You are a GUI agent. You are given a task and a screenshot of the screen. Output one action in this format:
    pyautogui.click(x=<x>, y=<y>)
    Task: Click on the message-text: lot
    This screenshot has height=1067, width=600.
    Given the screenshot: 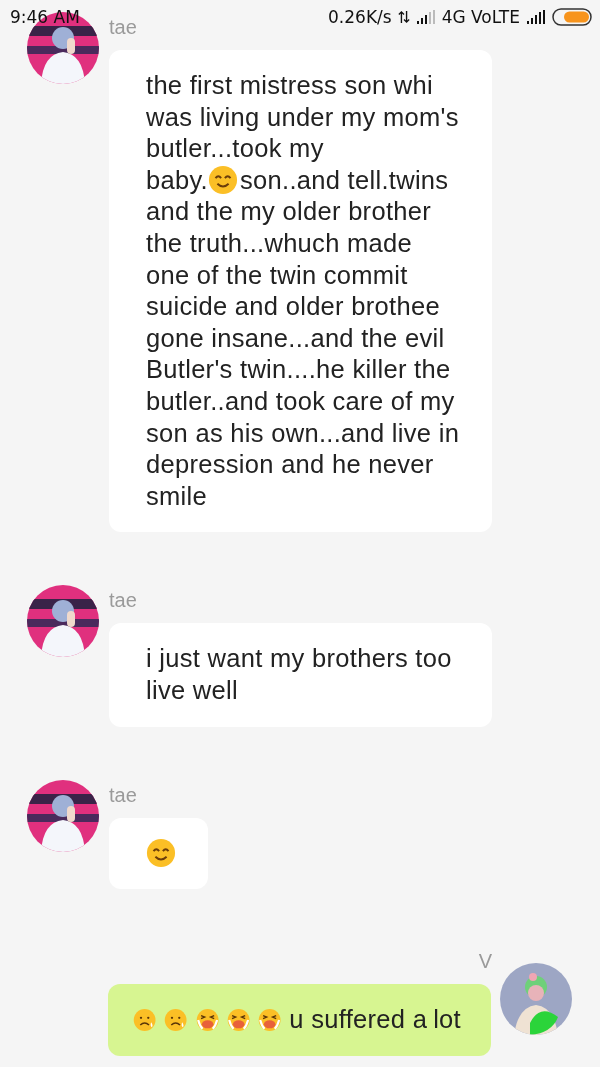 What is the action you would take?
    pyautogui.click(x=447, y=1020)
    